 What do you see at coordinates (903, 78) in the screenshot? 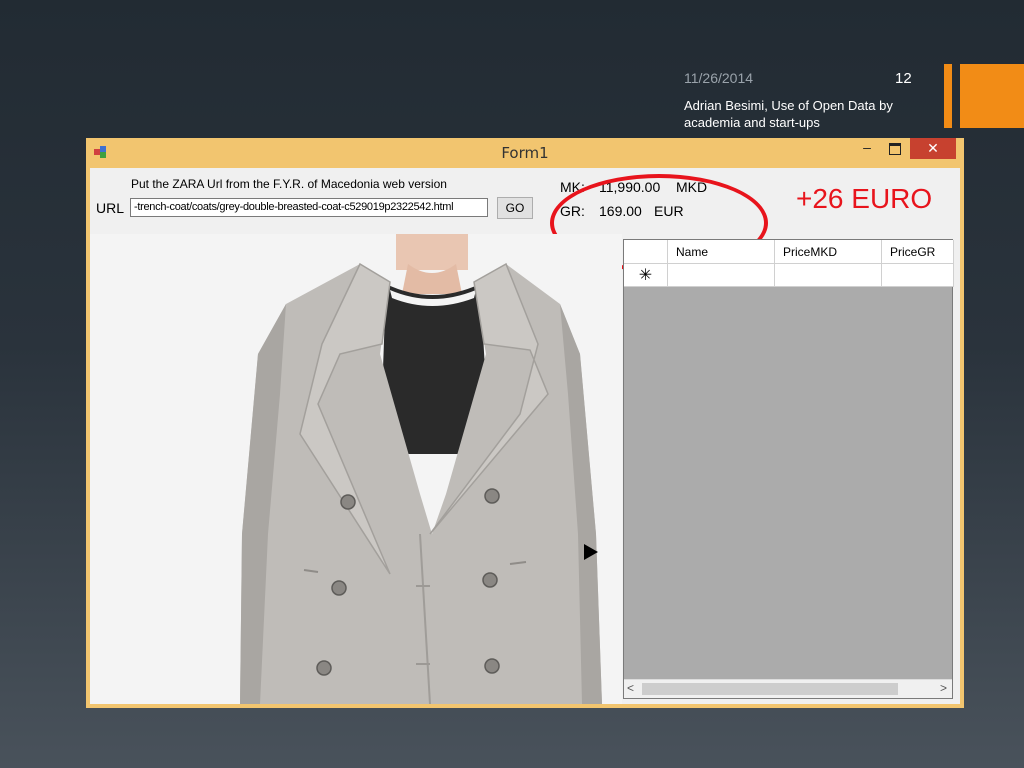
I see `slide-number: 12` at bounding box center [903, 78].